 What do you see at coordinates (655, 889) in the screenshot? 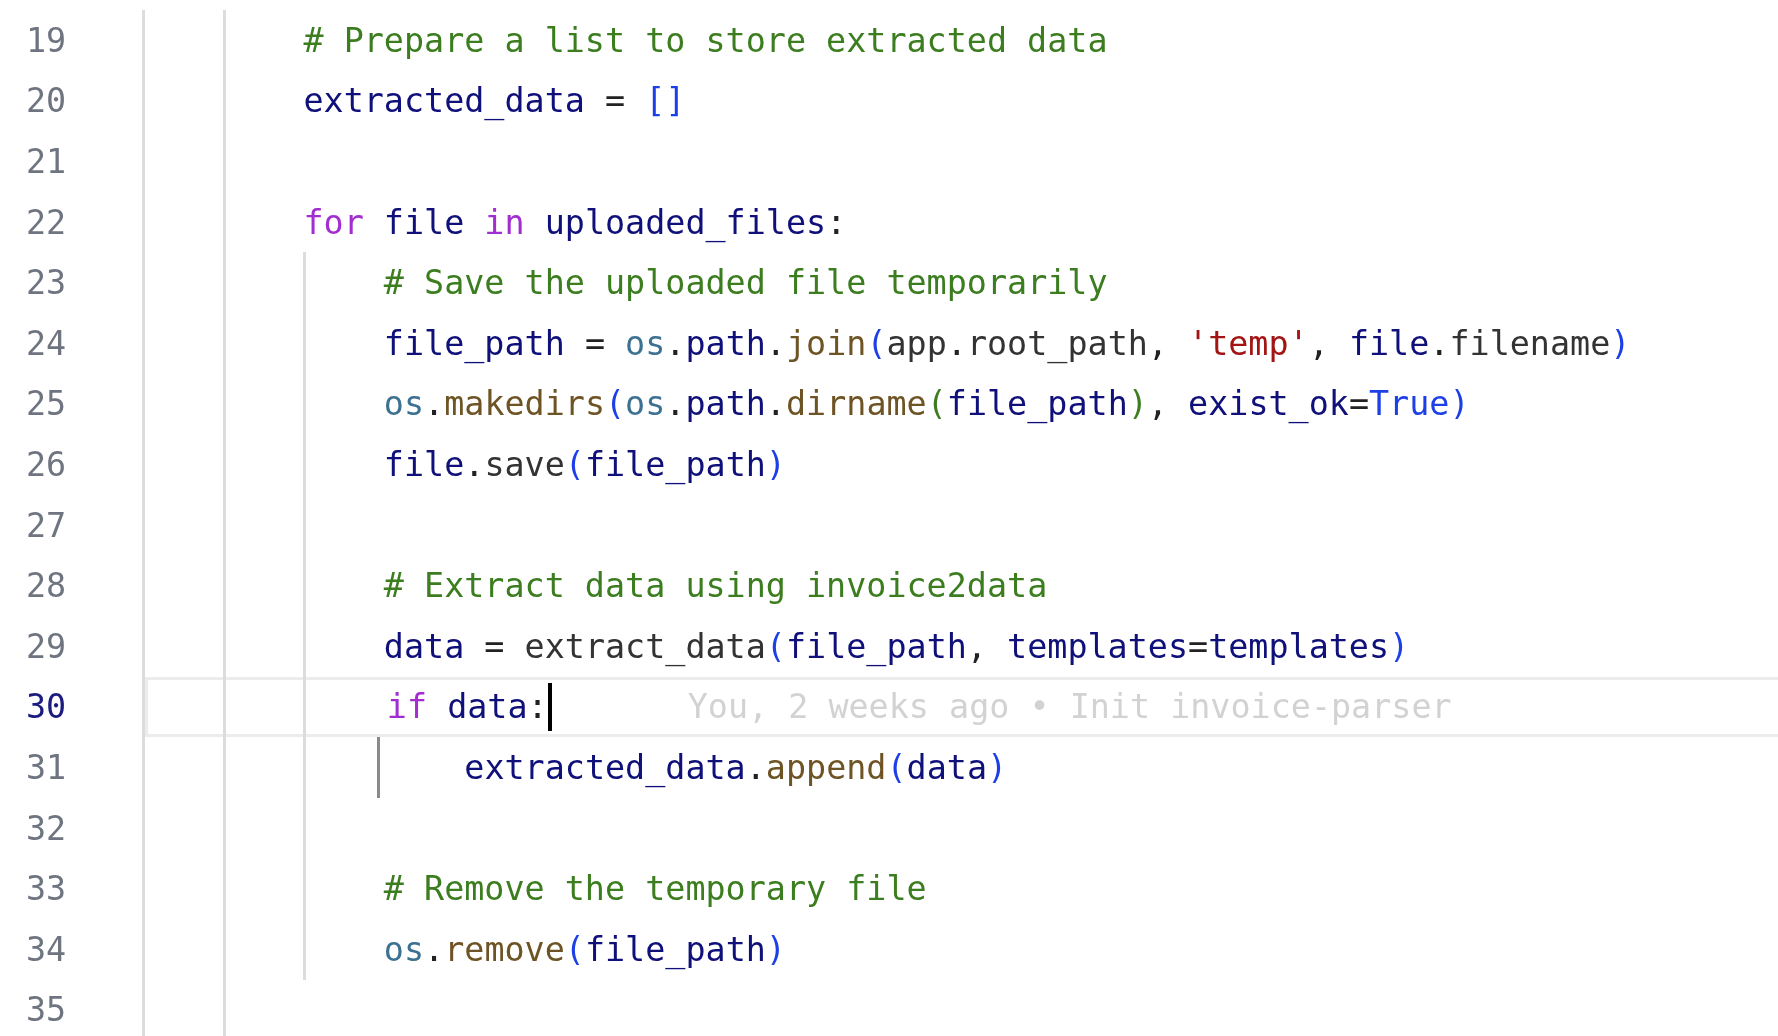
I see `code-comment: # Remove the temporary file` at bounding box center [655, 889].